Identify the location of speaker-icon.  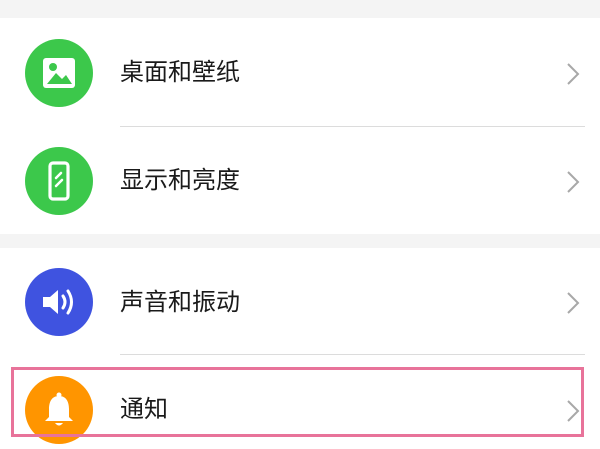
(59, 302).